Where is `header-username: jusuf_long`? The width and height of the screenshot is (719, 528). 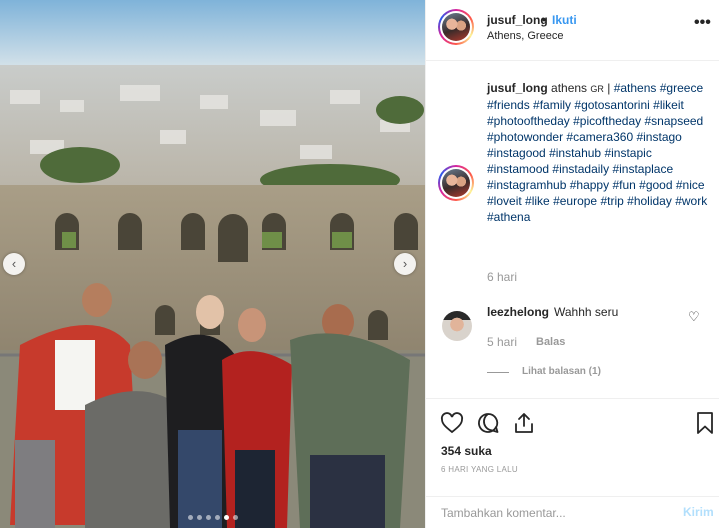
header-username: jusuf_long is located at coordinates (517, 20).